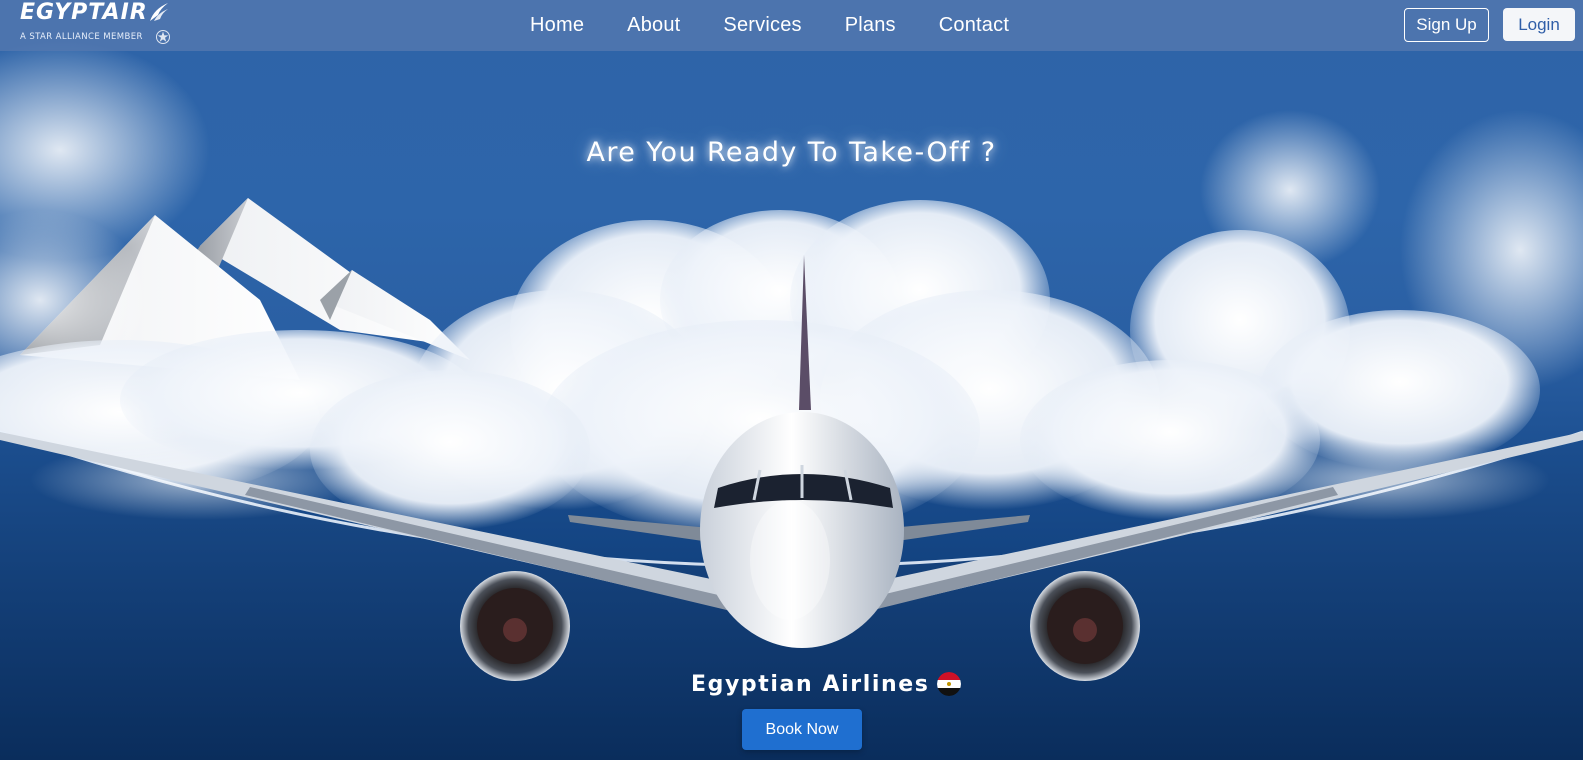 The width and height of the screenshot is (1583, 760). I want to click on logo-wordmark: EGYPTAIR, so click(84, 12).